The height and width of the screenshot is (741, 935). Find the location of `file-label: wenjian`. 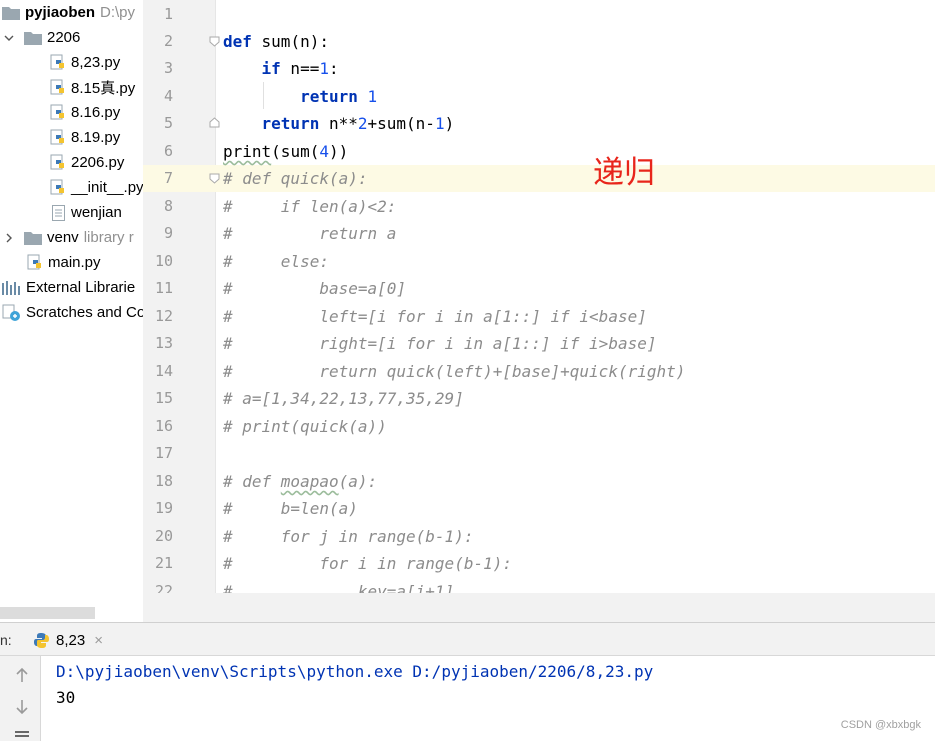

file-label: wenjian is located at coordinates (96, 212).